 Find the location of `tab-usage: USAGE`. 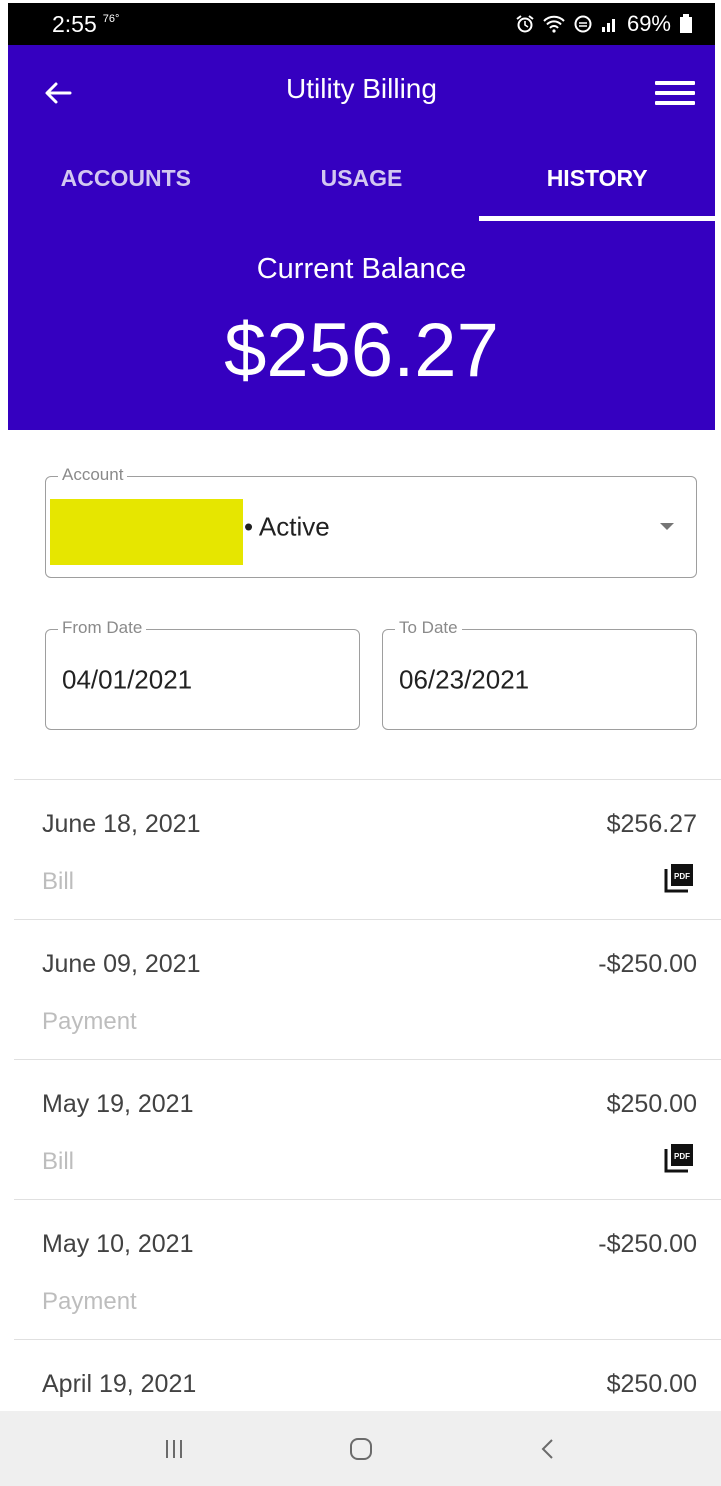

tab-usage: USAGE is located at coordinates (362, 181).